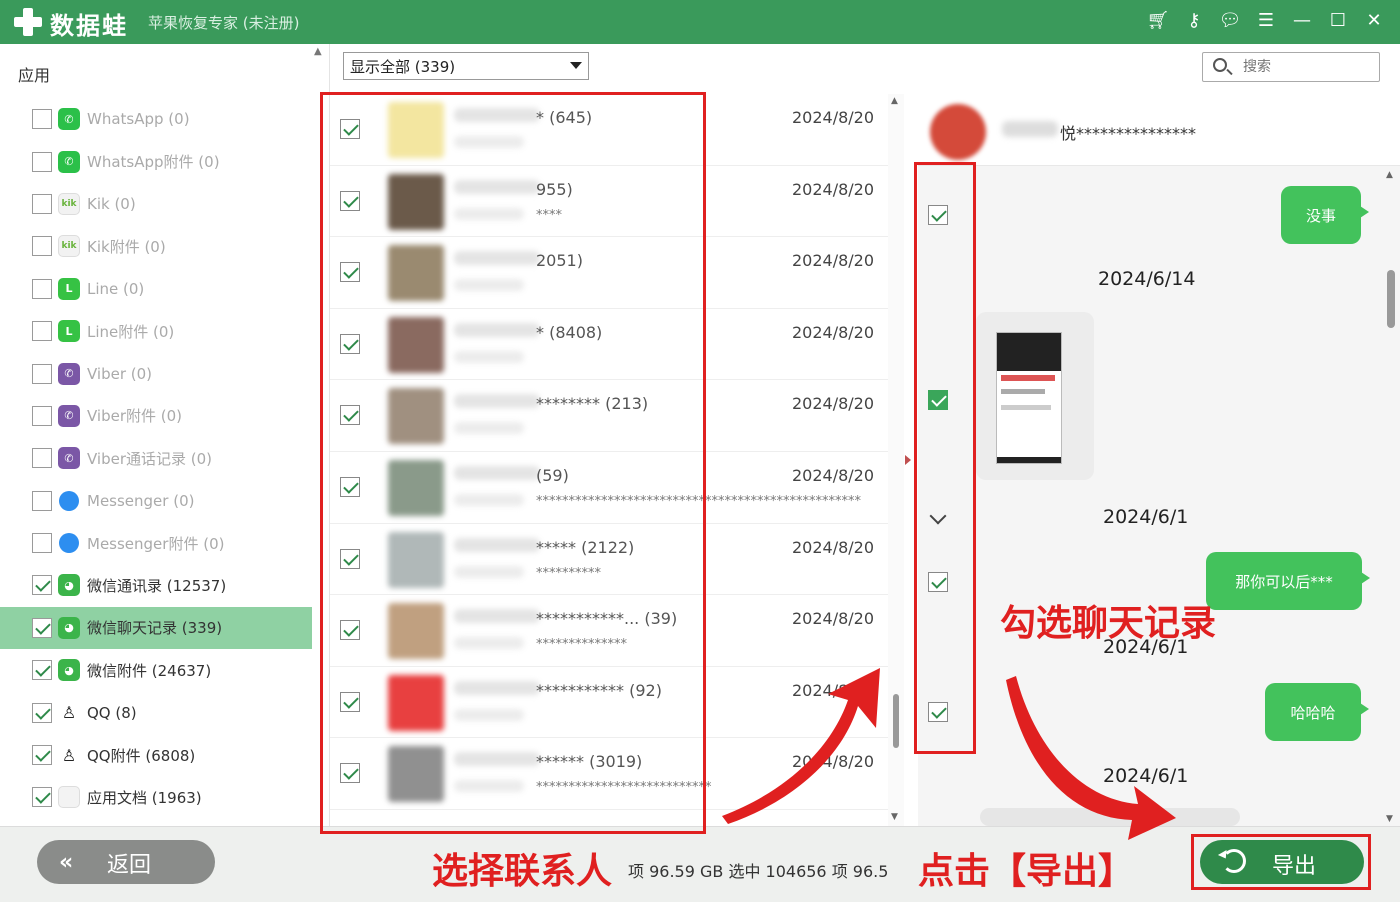  I want to click on sidebar-item-label: Messenger (0), so click(141, 500).